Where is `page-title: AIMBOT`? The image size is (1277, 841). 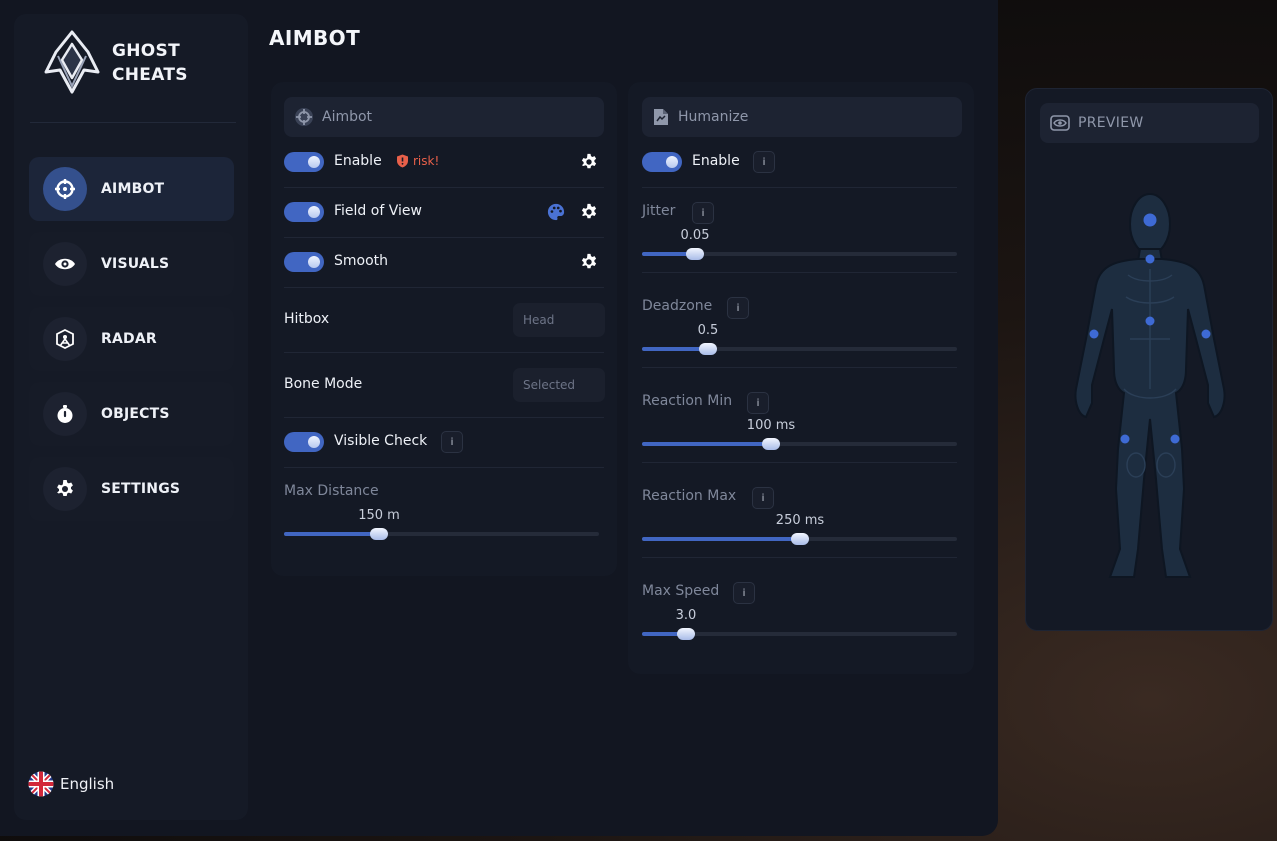 page-title: AIMBOT is located at coordinates (315, 38).